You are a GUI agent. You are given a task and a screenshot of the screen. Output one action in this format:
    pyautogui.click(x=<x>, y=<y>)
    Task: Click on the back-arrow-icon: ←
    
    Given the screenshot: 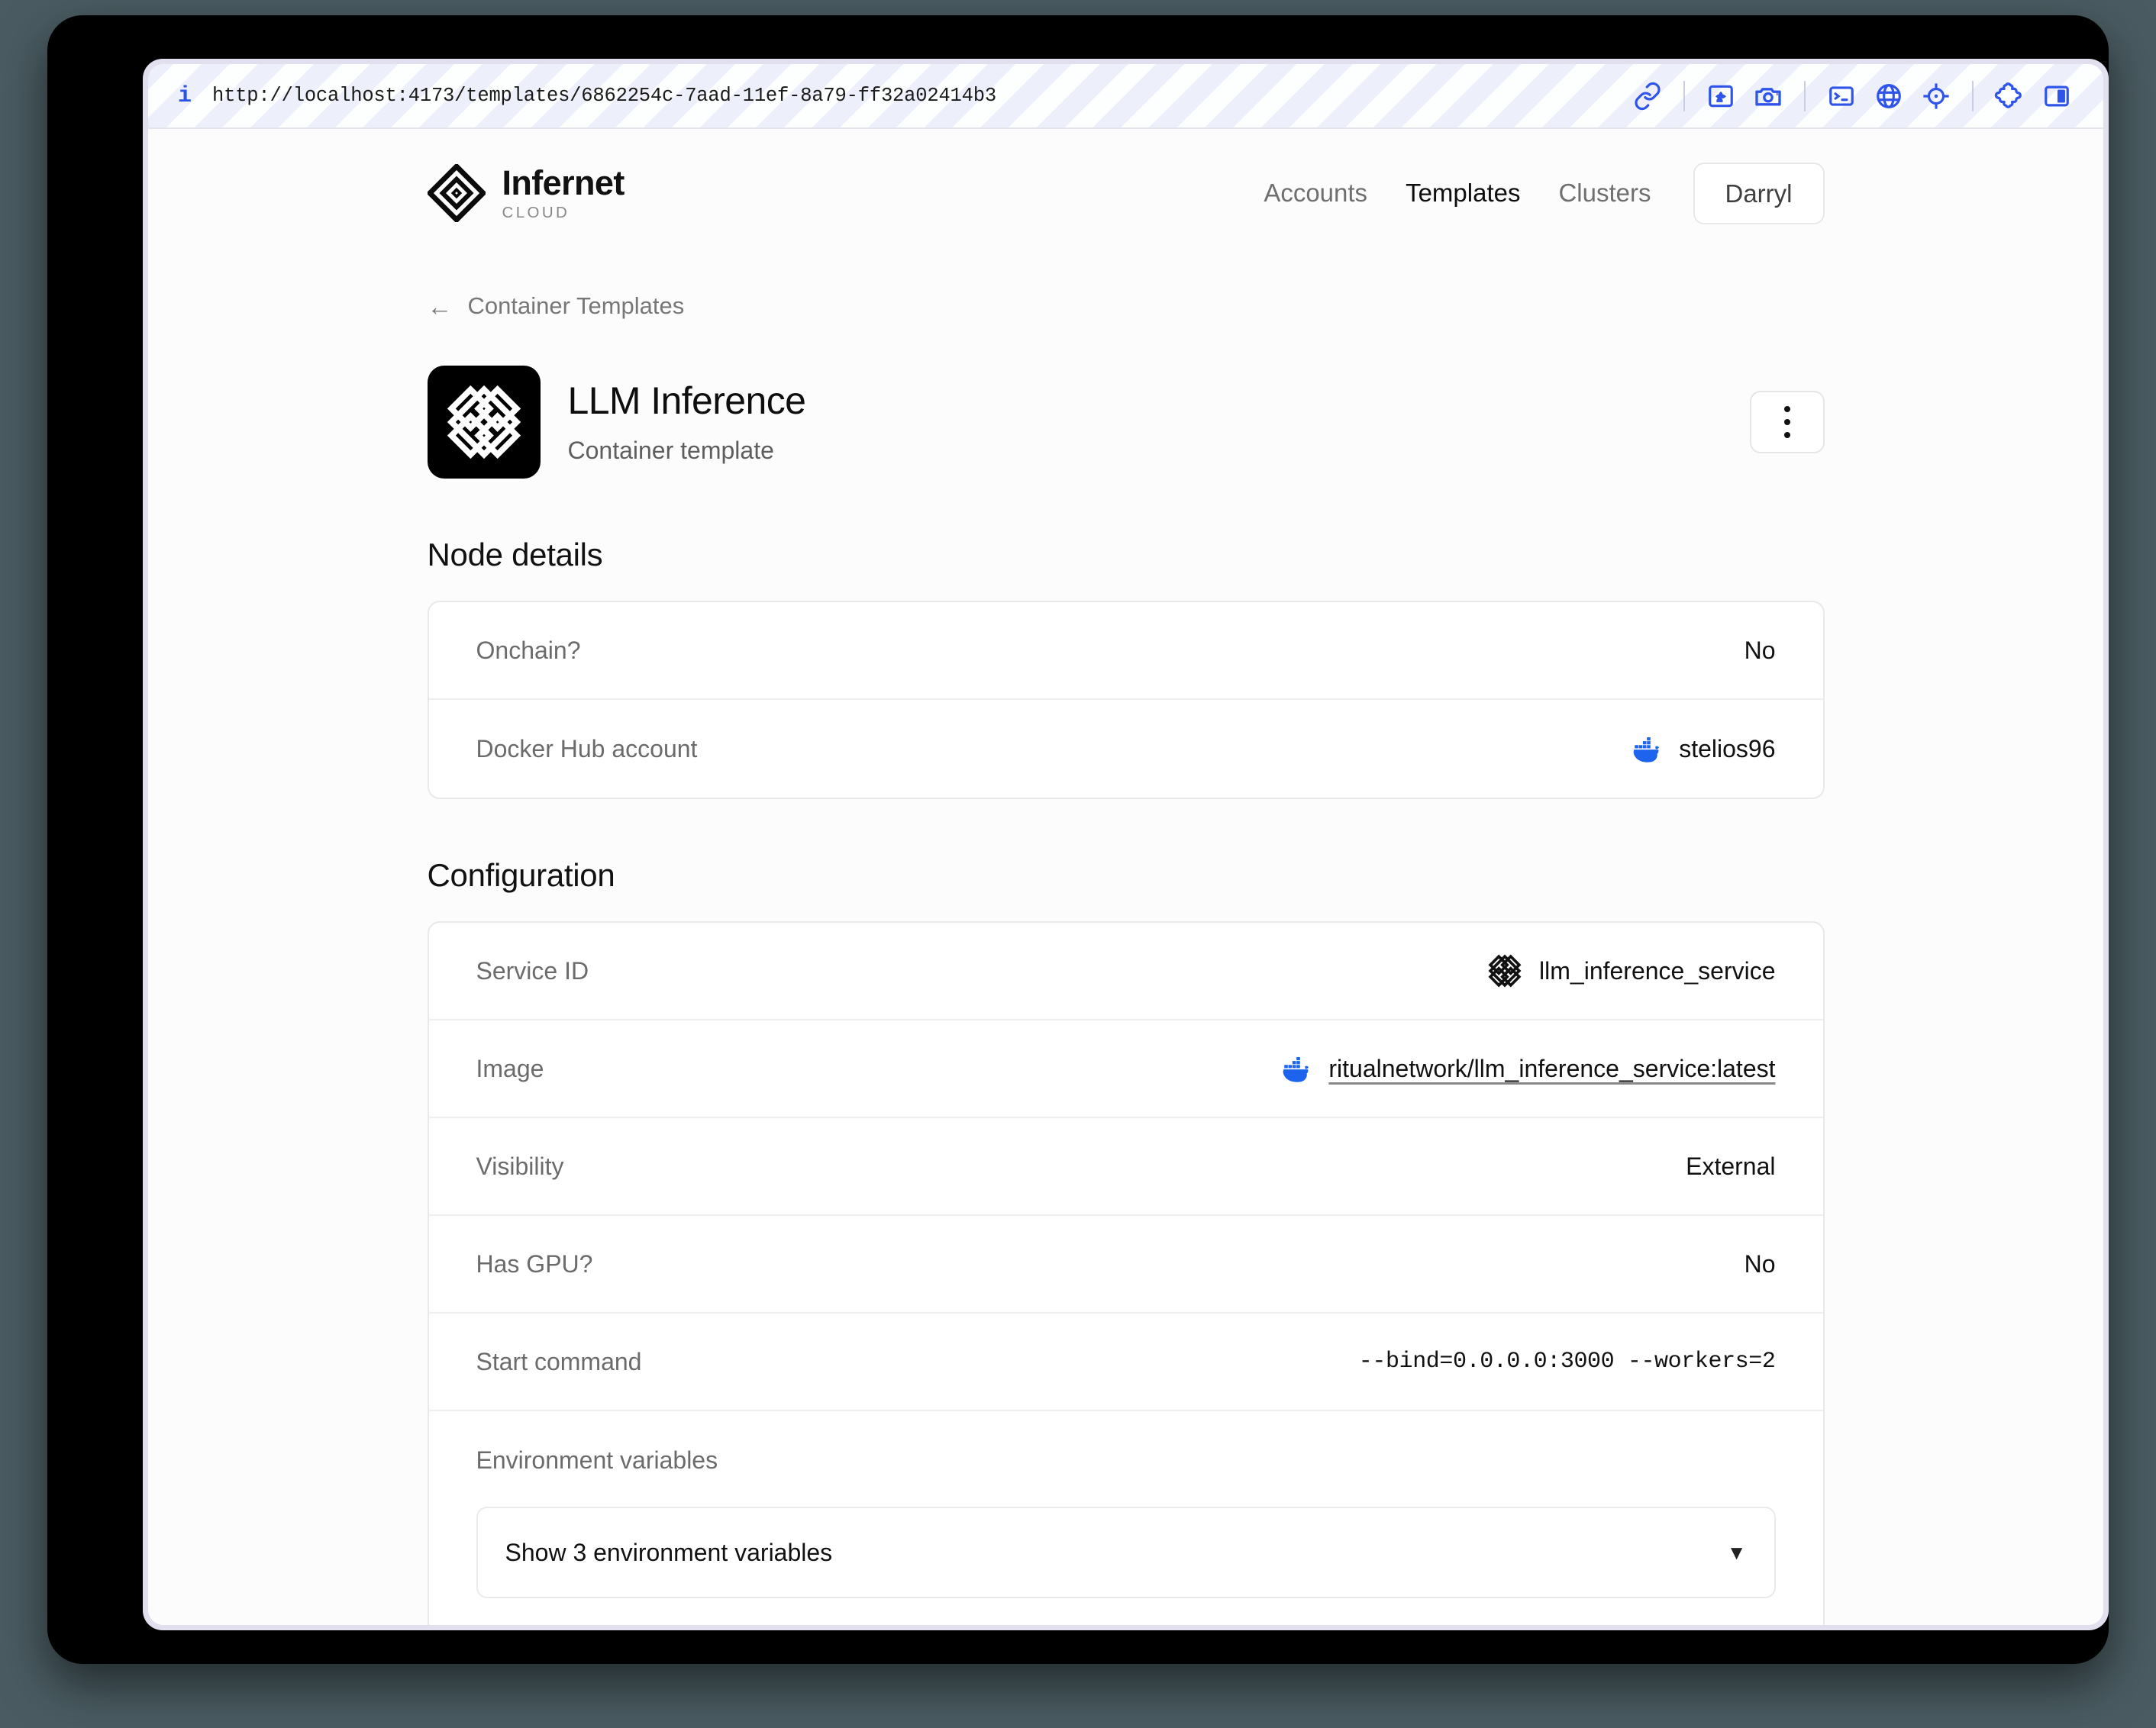 What is the action you would take?
    pyautogui.click(x=440, y=306)
    